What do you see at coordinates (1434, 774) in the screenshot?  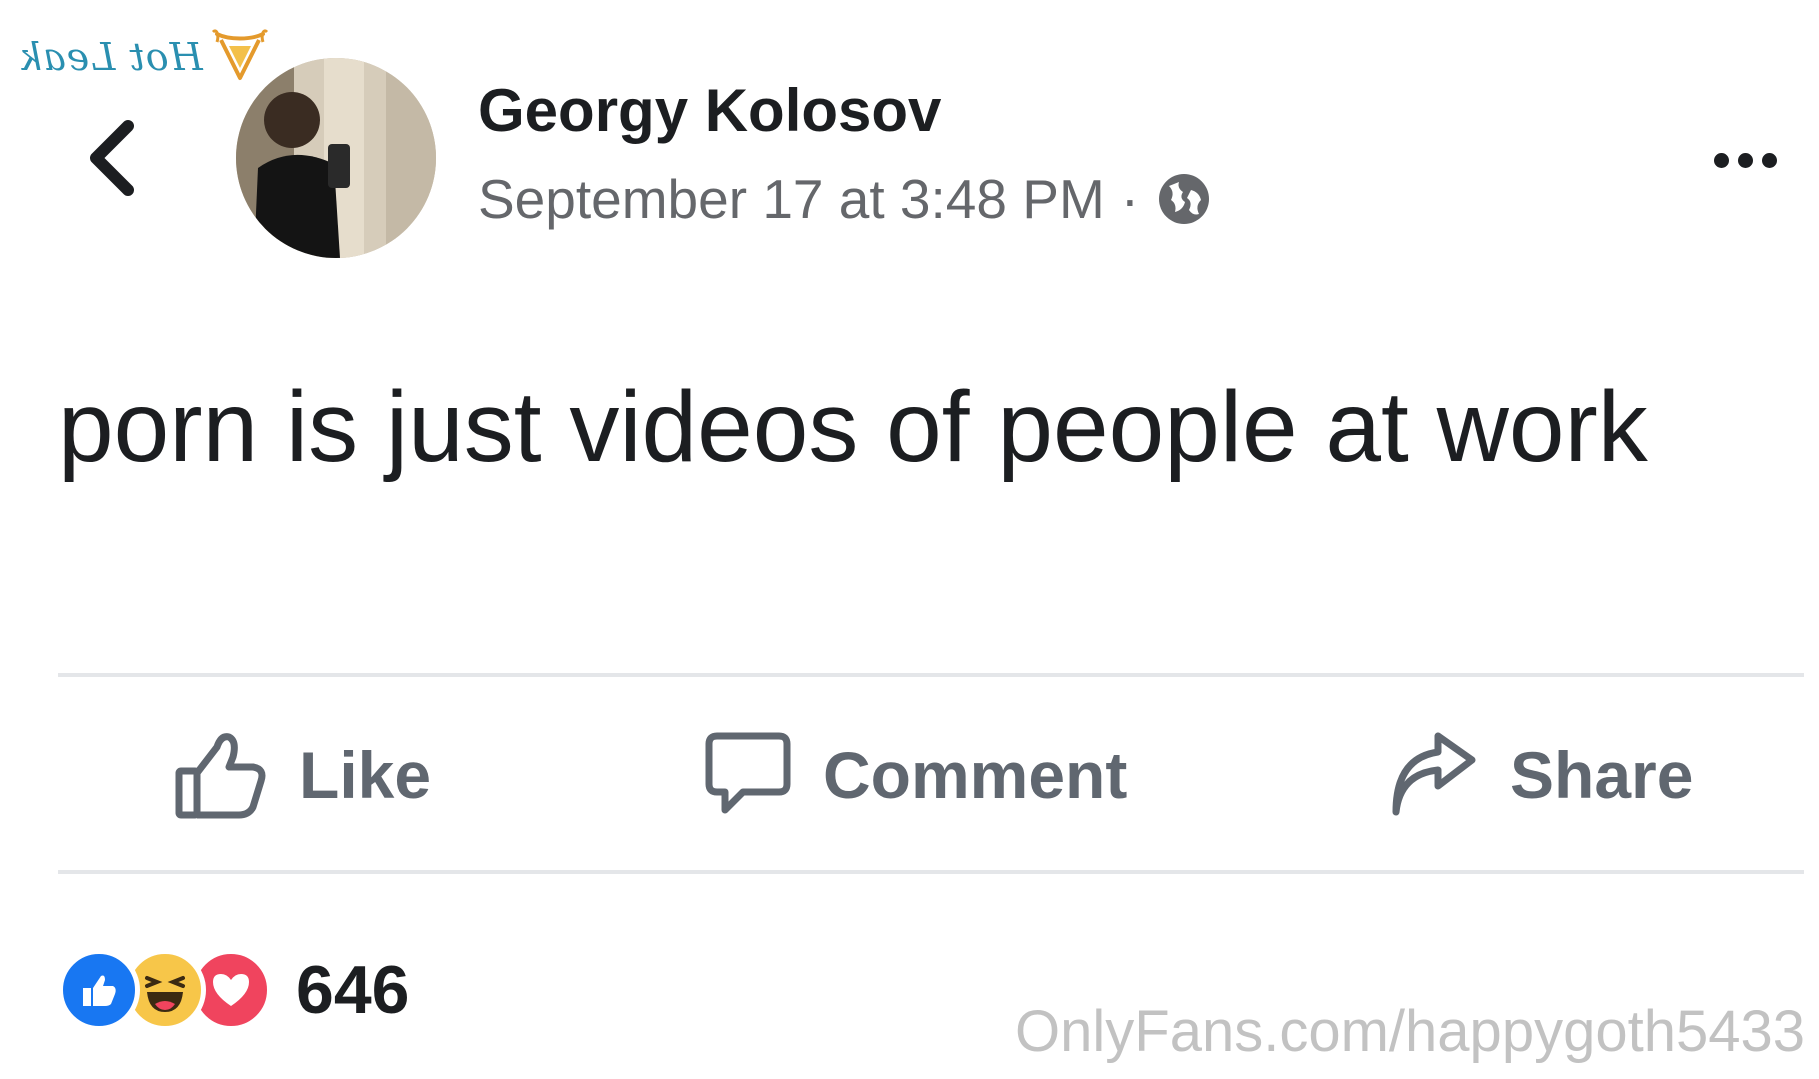 I see `share-arrow-icon` at bounding box center [1434, 774].